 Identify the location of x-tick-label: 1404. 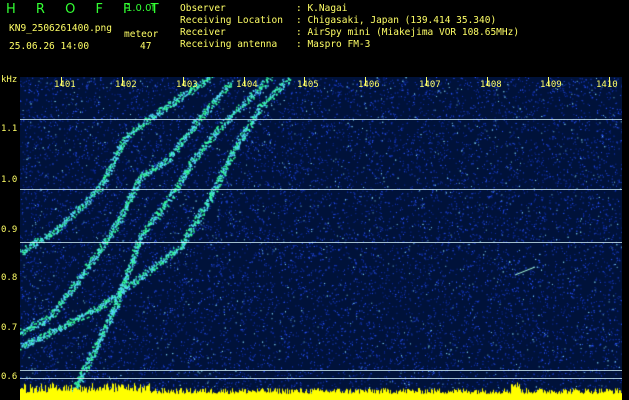
(247, 85).